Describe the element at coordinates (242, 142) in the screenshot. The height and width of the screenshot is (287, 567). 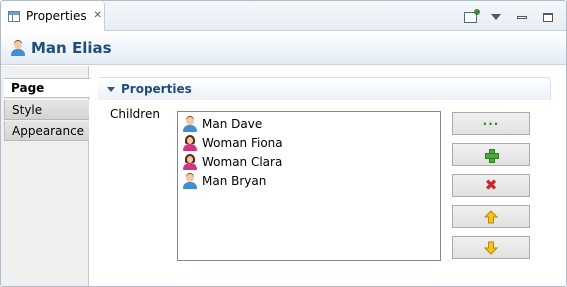
I see `child-name: Woman Fiona` at that location.